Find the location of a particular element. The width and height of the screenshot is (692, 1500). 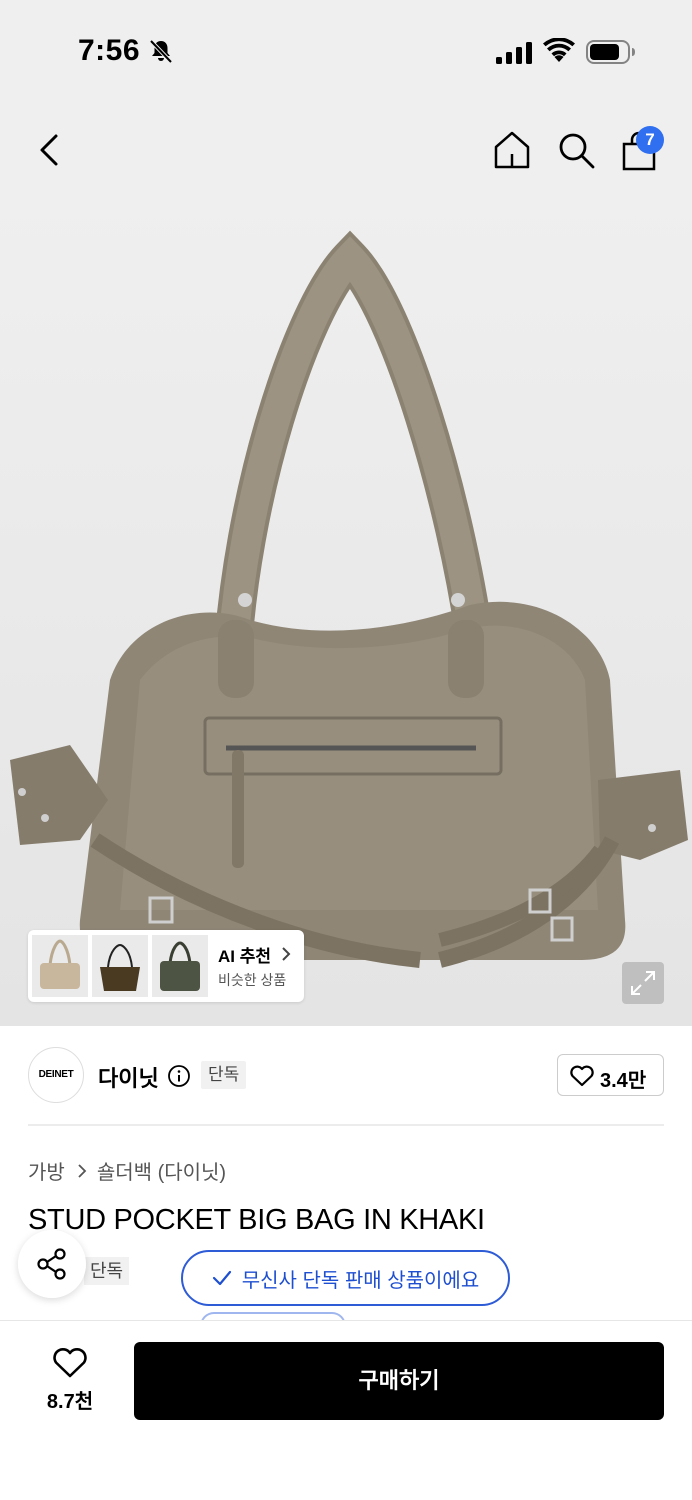

share-button is located at coordinates (52, 1264).